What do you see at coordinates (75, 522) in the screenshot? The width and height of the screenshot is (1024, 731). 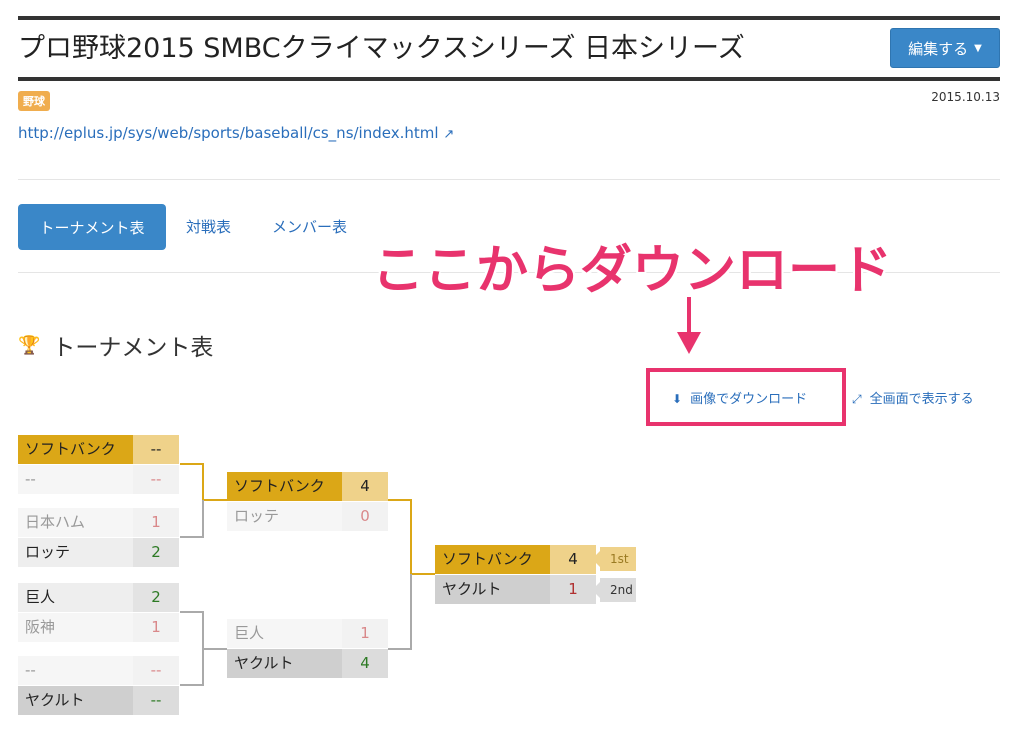 I see `team-name: 日本ハム` at bounding box center [75, 522].